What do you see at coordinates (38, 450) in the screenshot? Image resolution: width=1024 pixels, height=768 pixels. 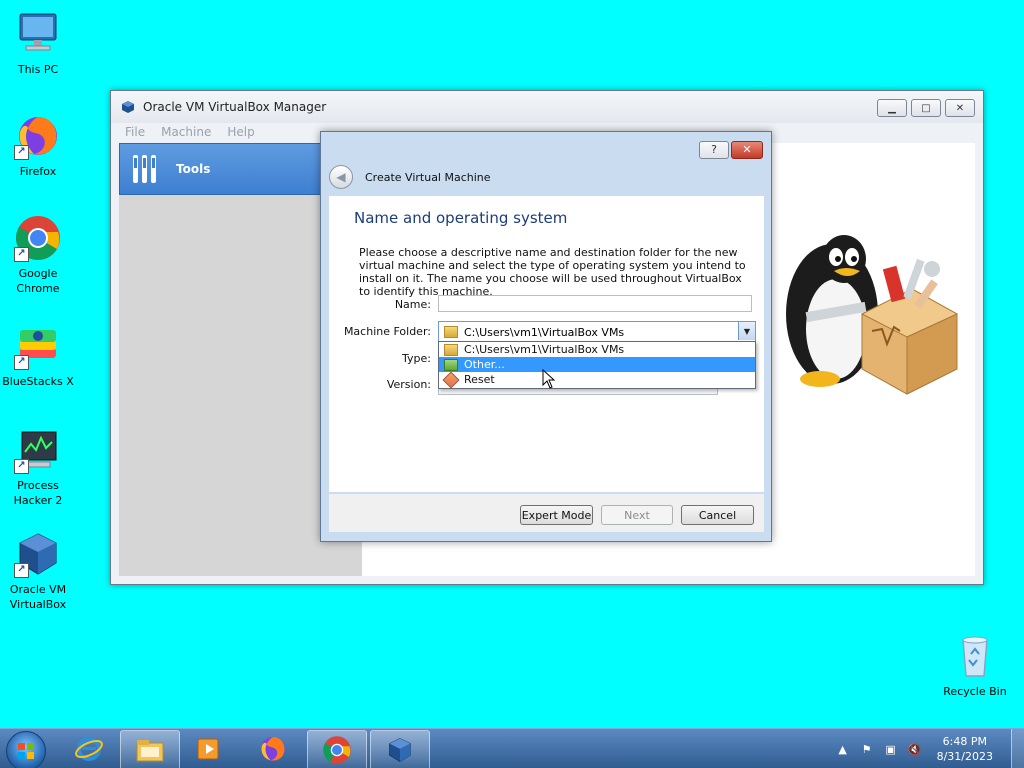 I see `process-hacker-icon: ↗` at bounding box center [38, 450].